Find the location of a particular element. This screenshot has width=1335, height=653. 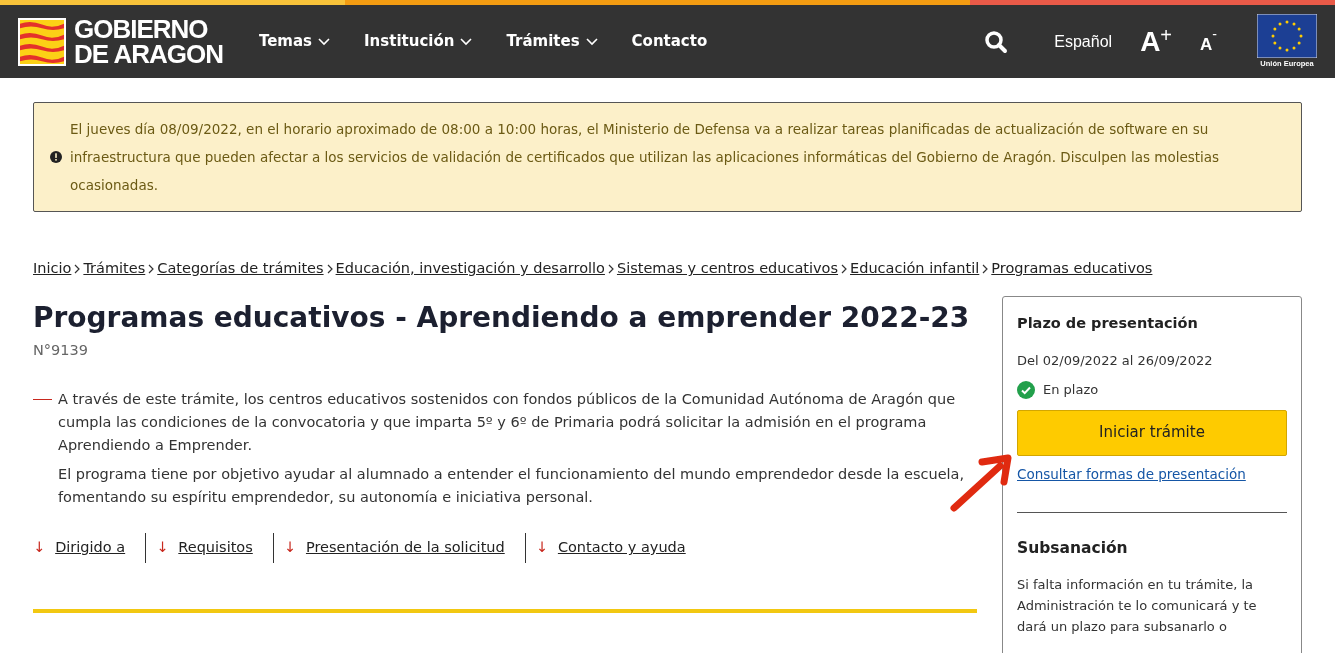

section-link: Contacto y ayuda is located at coordinates (621, 548).